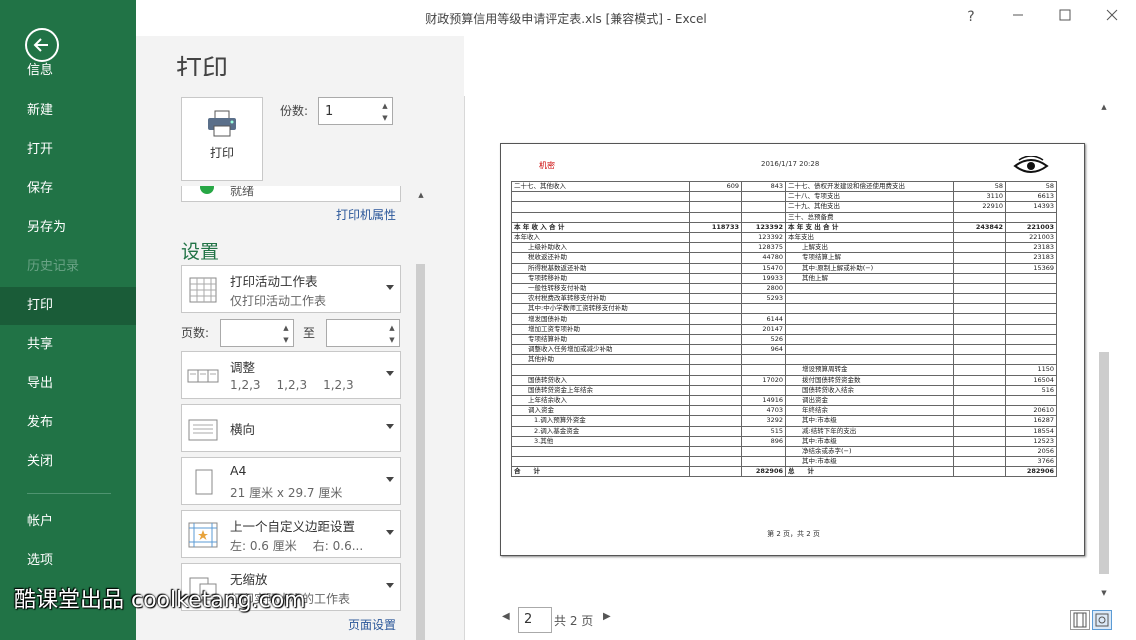 The width and height of the screenshot is (1136, 640). What do you see at coordinates (291, 428) in the screenshot?
I see `orientation-dropdown: 横向` at bounding box center [291, 428].